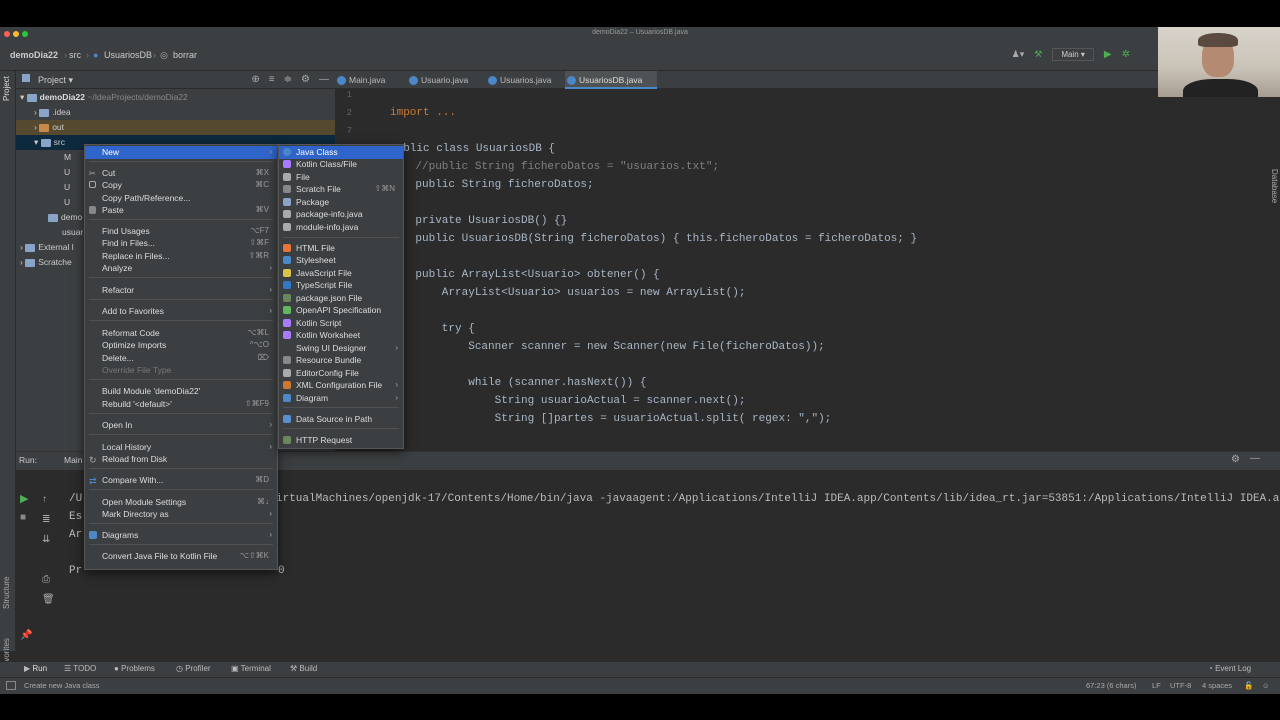 The image size is (1280, 720). What do you see at coordinates (1217, 685) in the screenshot?
I see `indent-setting: 4 spaces` at bounding box center [1217, 685].